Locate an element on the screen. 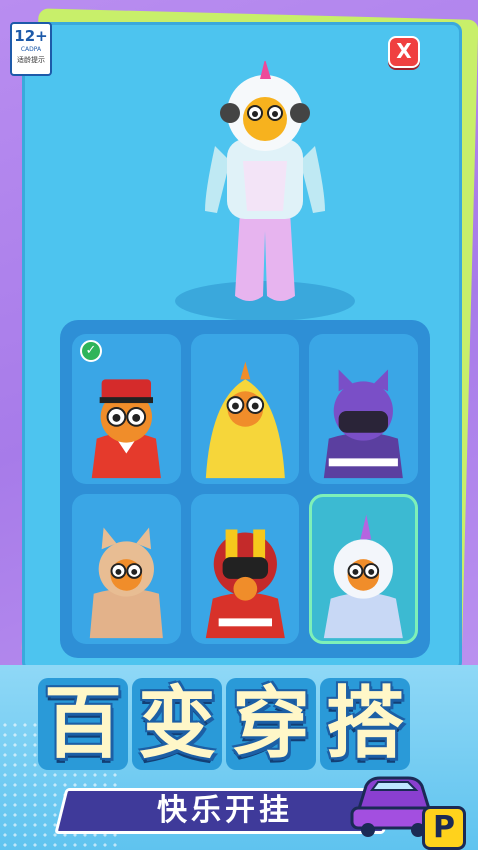 The image size is (478, 850). promo-title-char: 百 is located at coordinates (83, 724).